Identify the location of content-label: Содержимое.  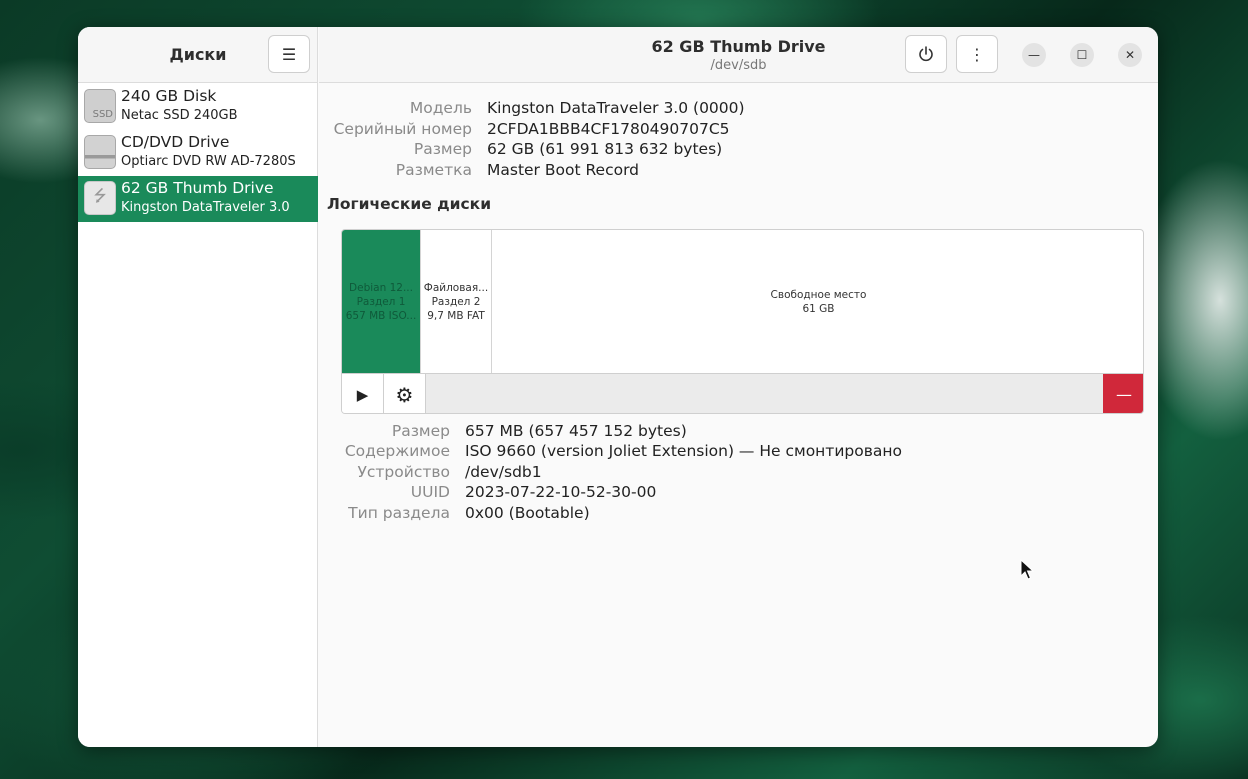
(397, 451).